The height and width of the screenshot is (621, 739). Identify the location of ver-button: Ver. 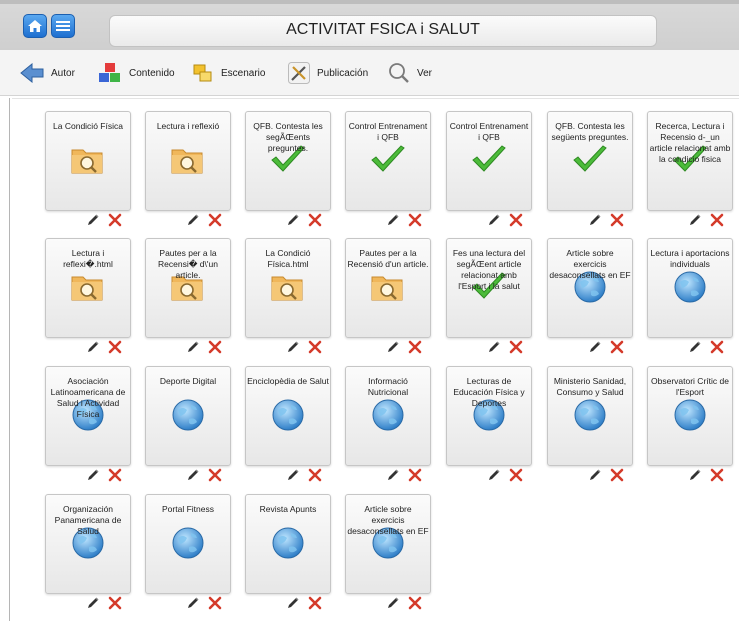
(410, 73).